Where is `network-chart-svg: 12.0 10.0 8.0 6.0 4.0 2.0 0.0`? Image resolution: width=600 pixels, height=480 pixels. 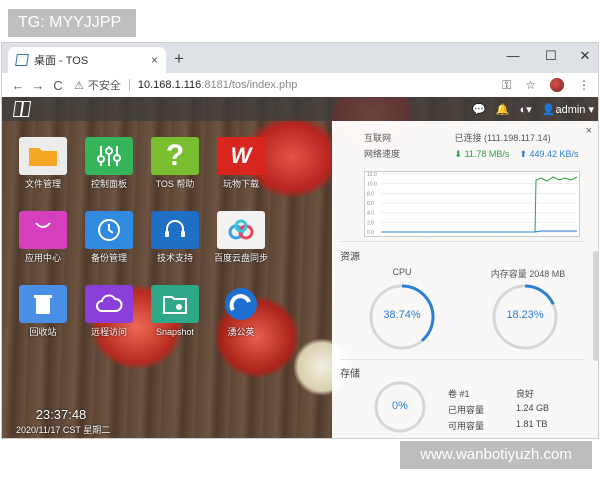
network-chart-svg: 12.0 10.0 8.0 6.0 4.0 2.0 0.0 is located at coordinates (472, 204).